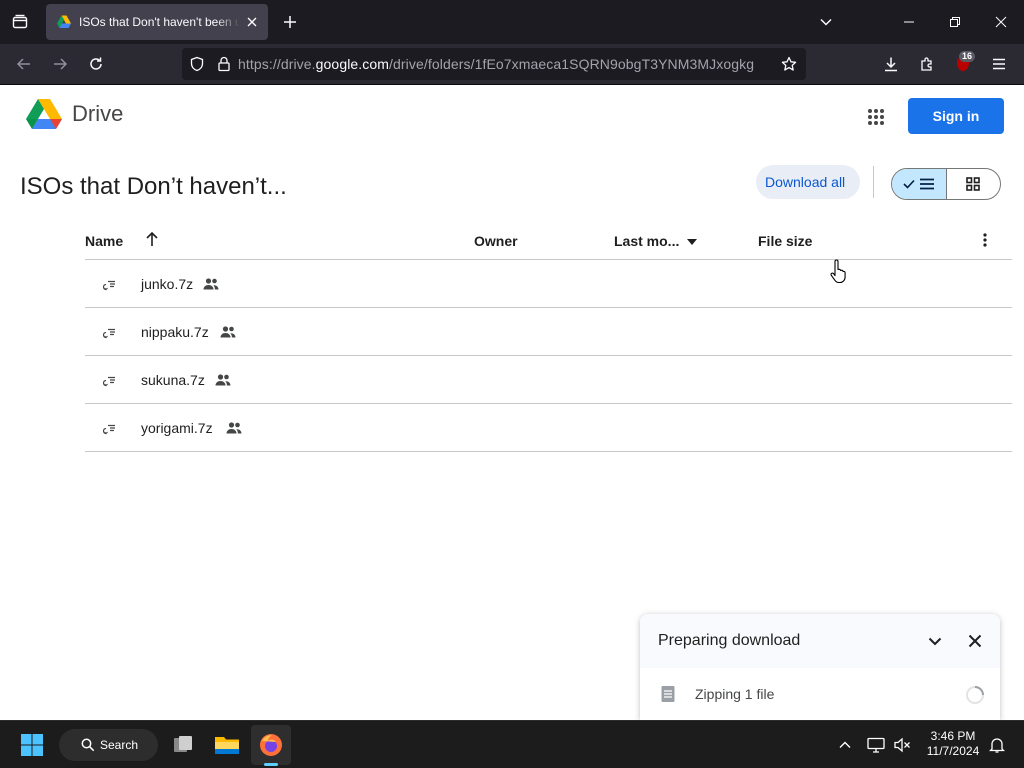 This screenshot has height=768, width=1024. I want to click on download-icon, so click(891, 64).